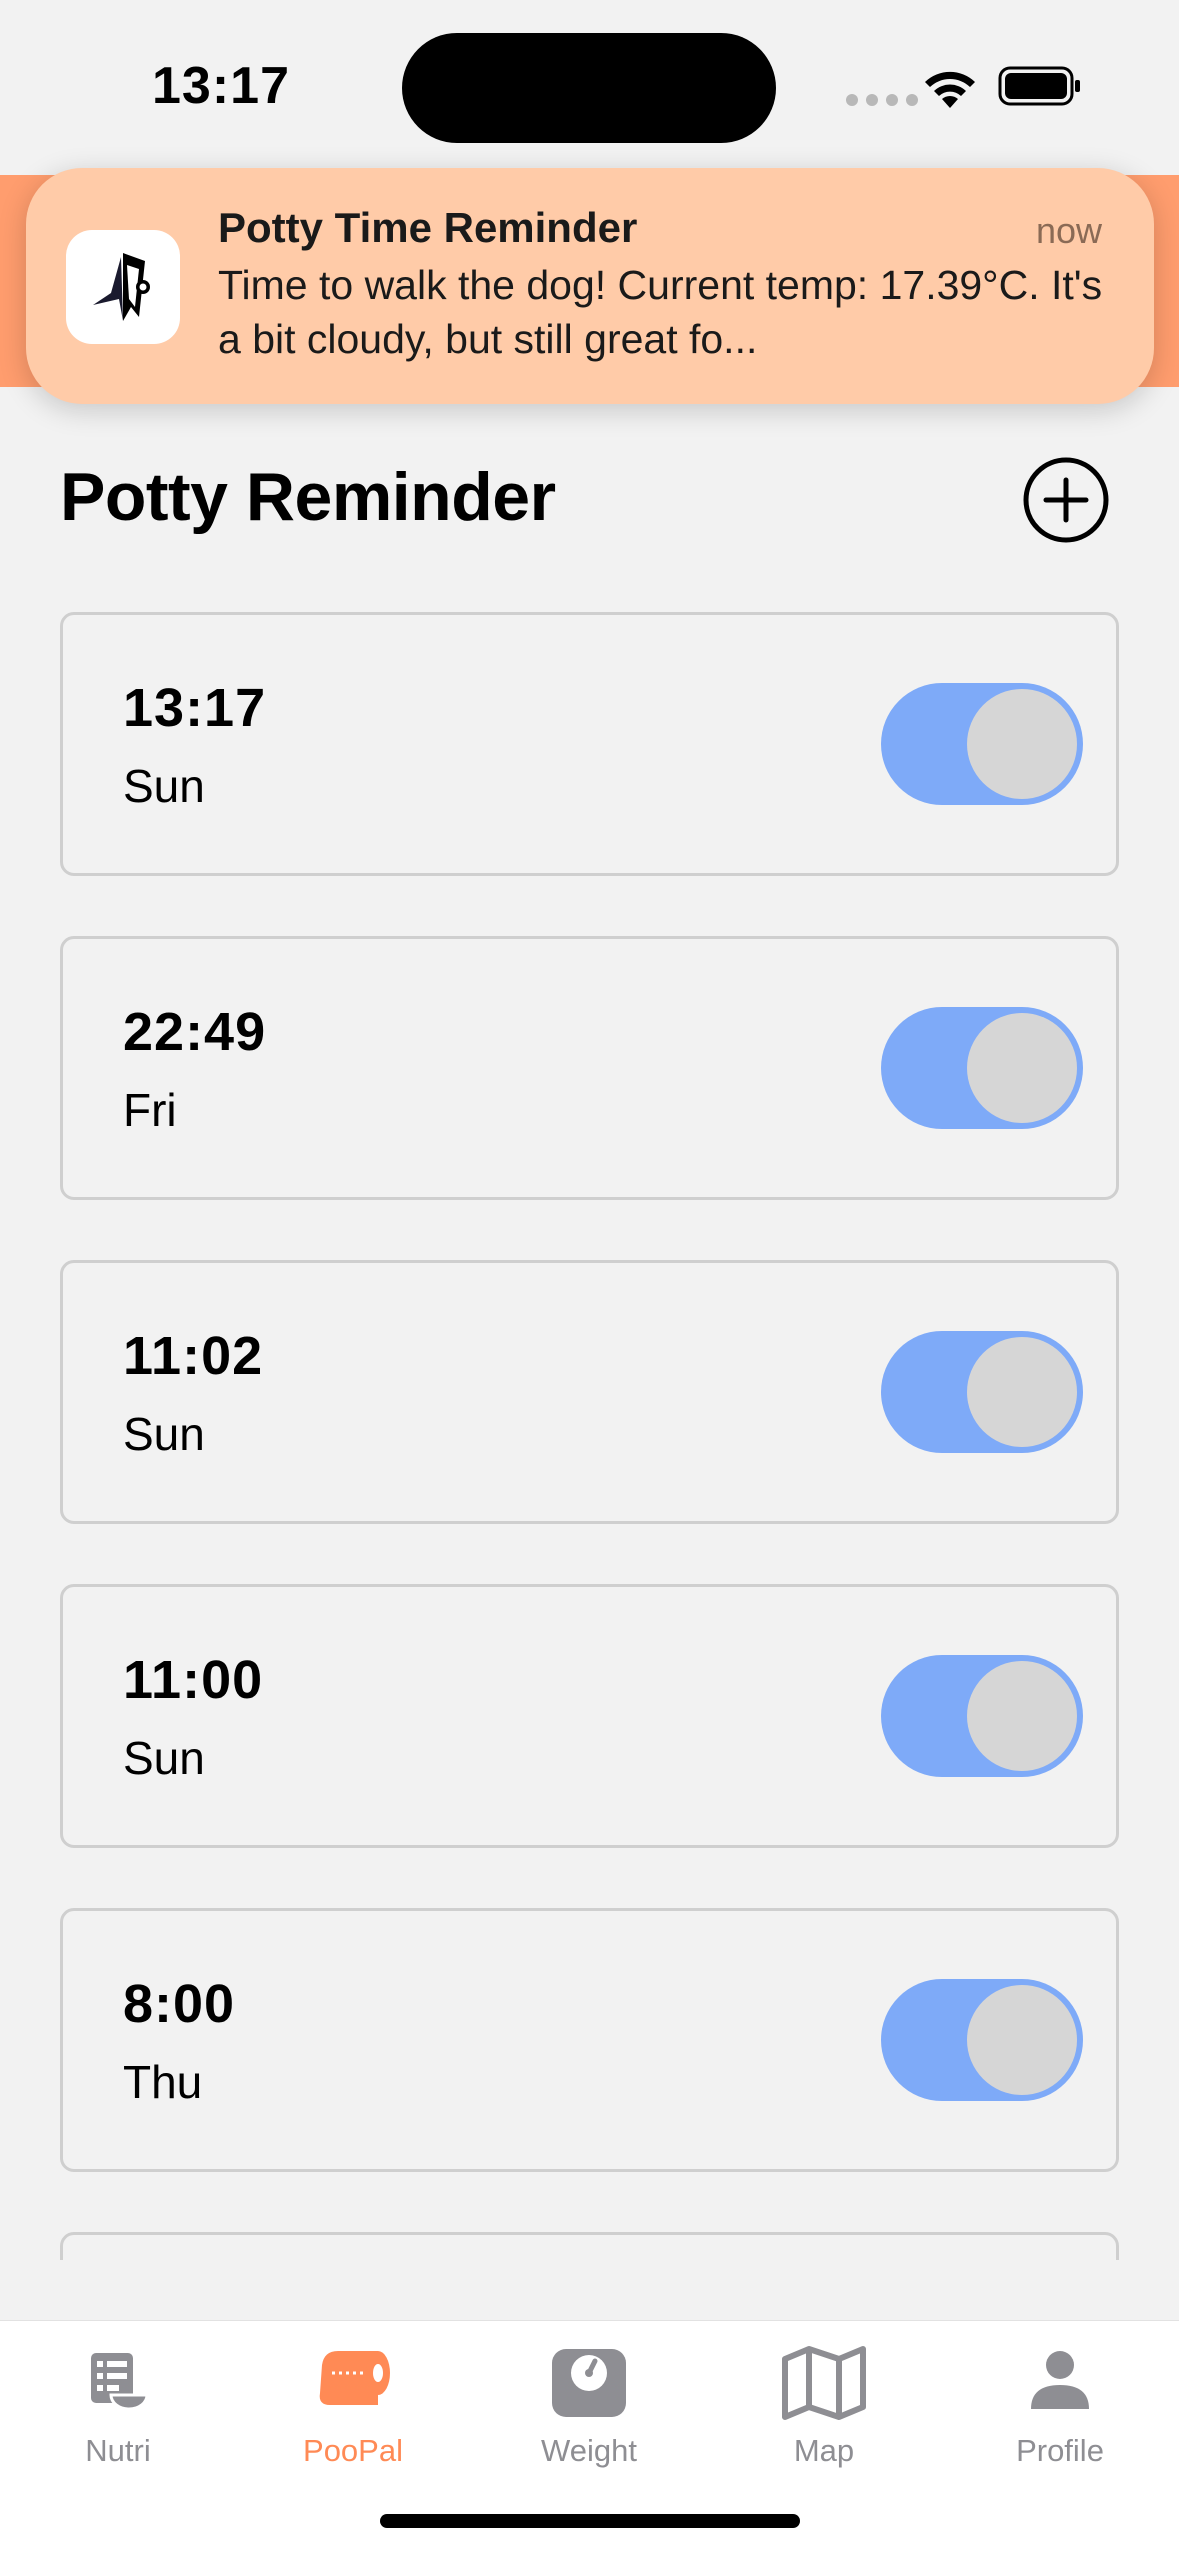 The height and width of the screenshot is (2556, 1179). I want to click on reminder-day: Fri, so click(150, 1110).